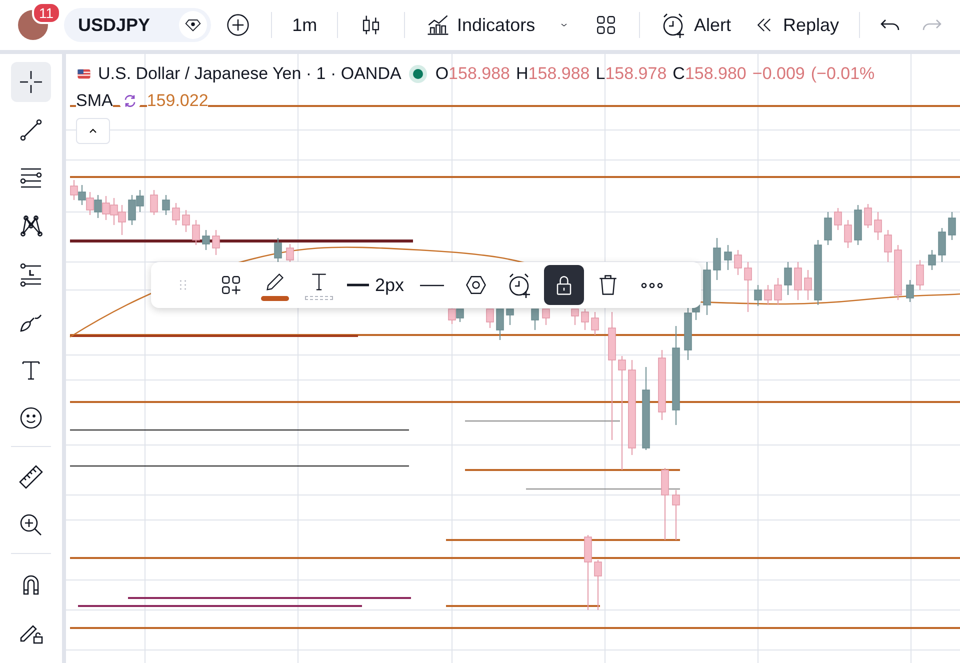  Describe the element at coordinates (715, 74) in the screenshot. I see `ohlc-value: 158.980` at that location.